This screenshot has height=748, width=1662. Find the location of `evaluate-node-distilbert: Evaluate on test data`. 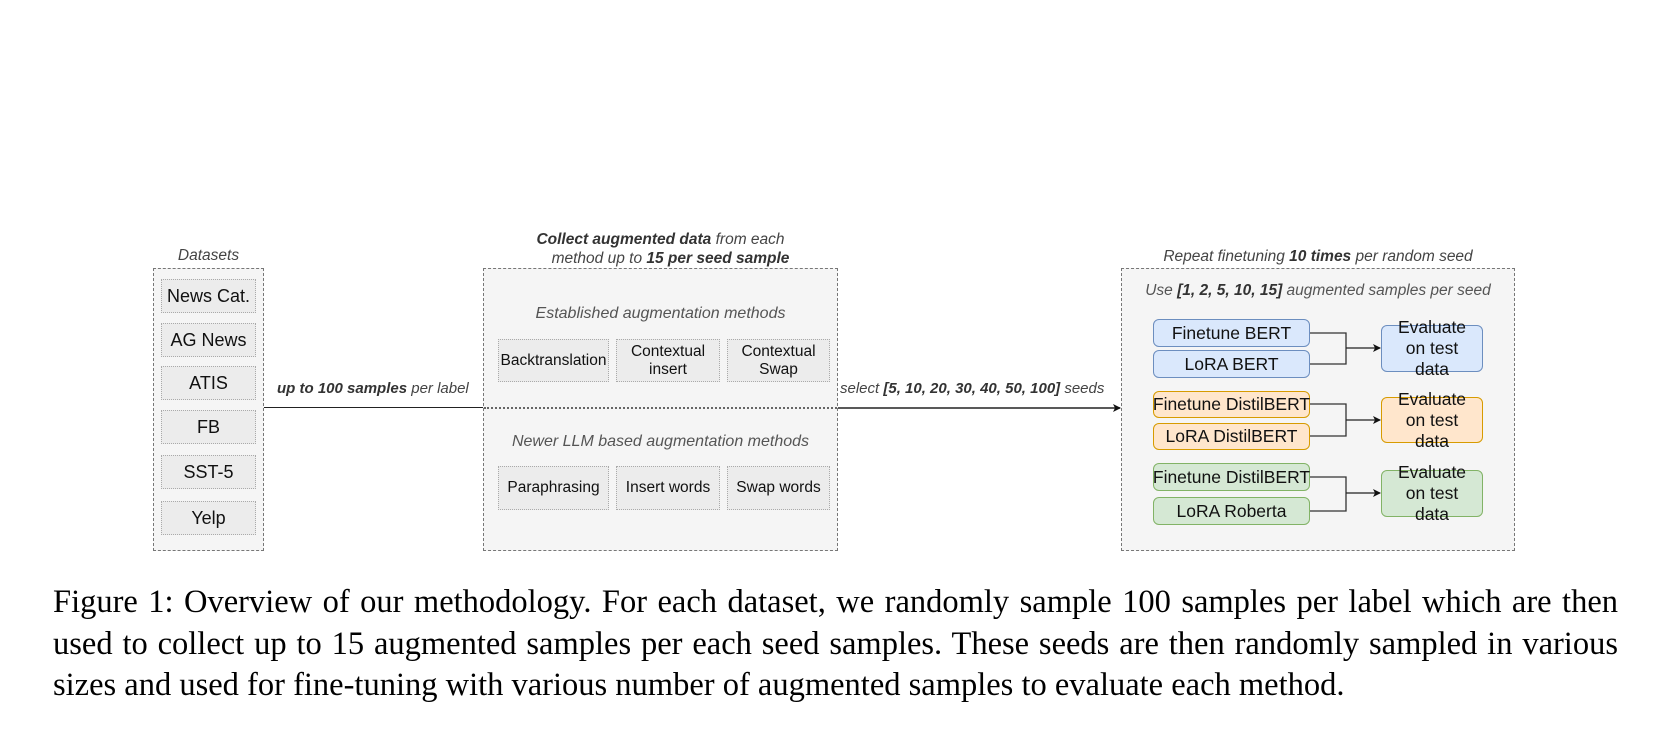

evaluate-node-distilbert: Evaluate on test data is located at coordinates (1432, 420).